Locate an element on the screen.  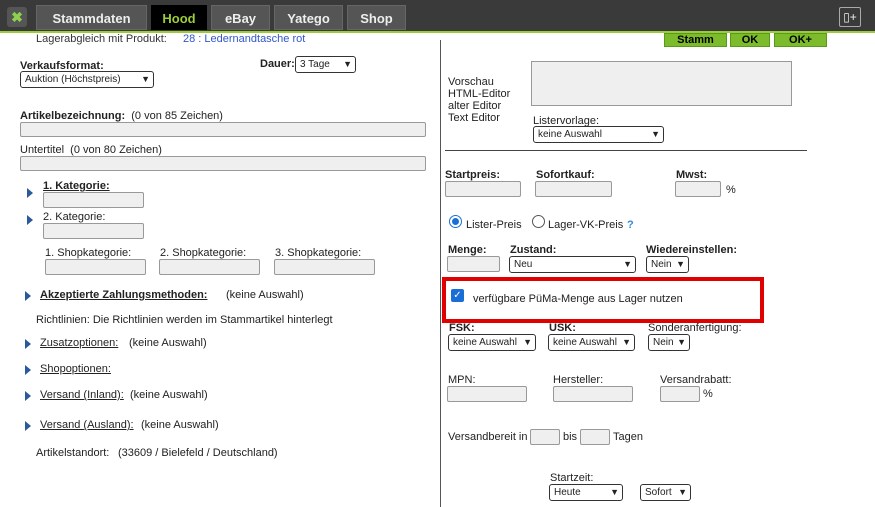
fsk-select: keine Auswahl ▼ is located at coordinates (492, 342).